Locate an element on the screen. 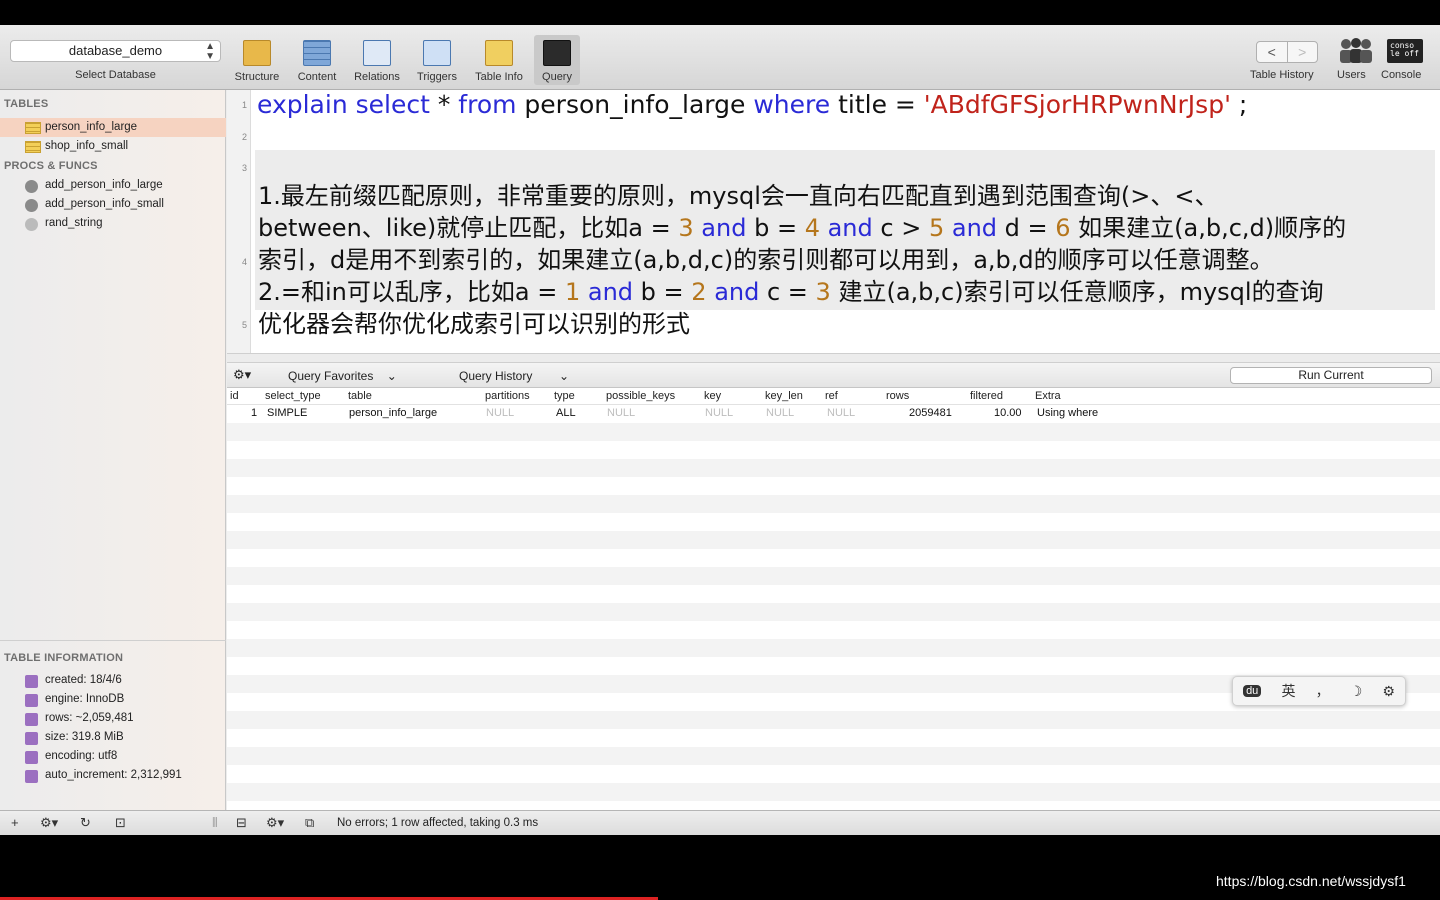  query-favorites-label: Query Favorites is located at coordinates (331, 376).